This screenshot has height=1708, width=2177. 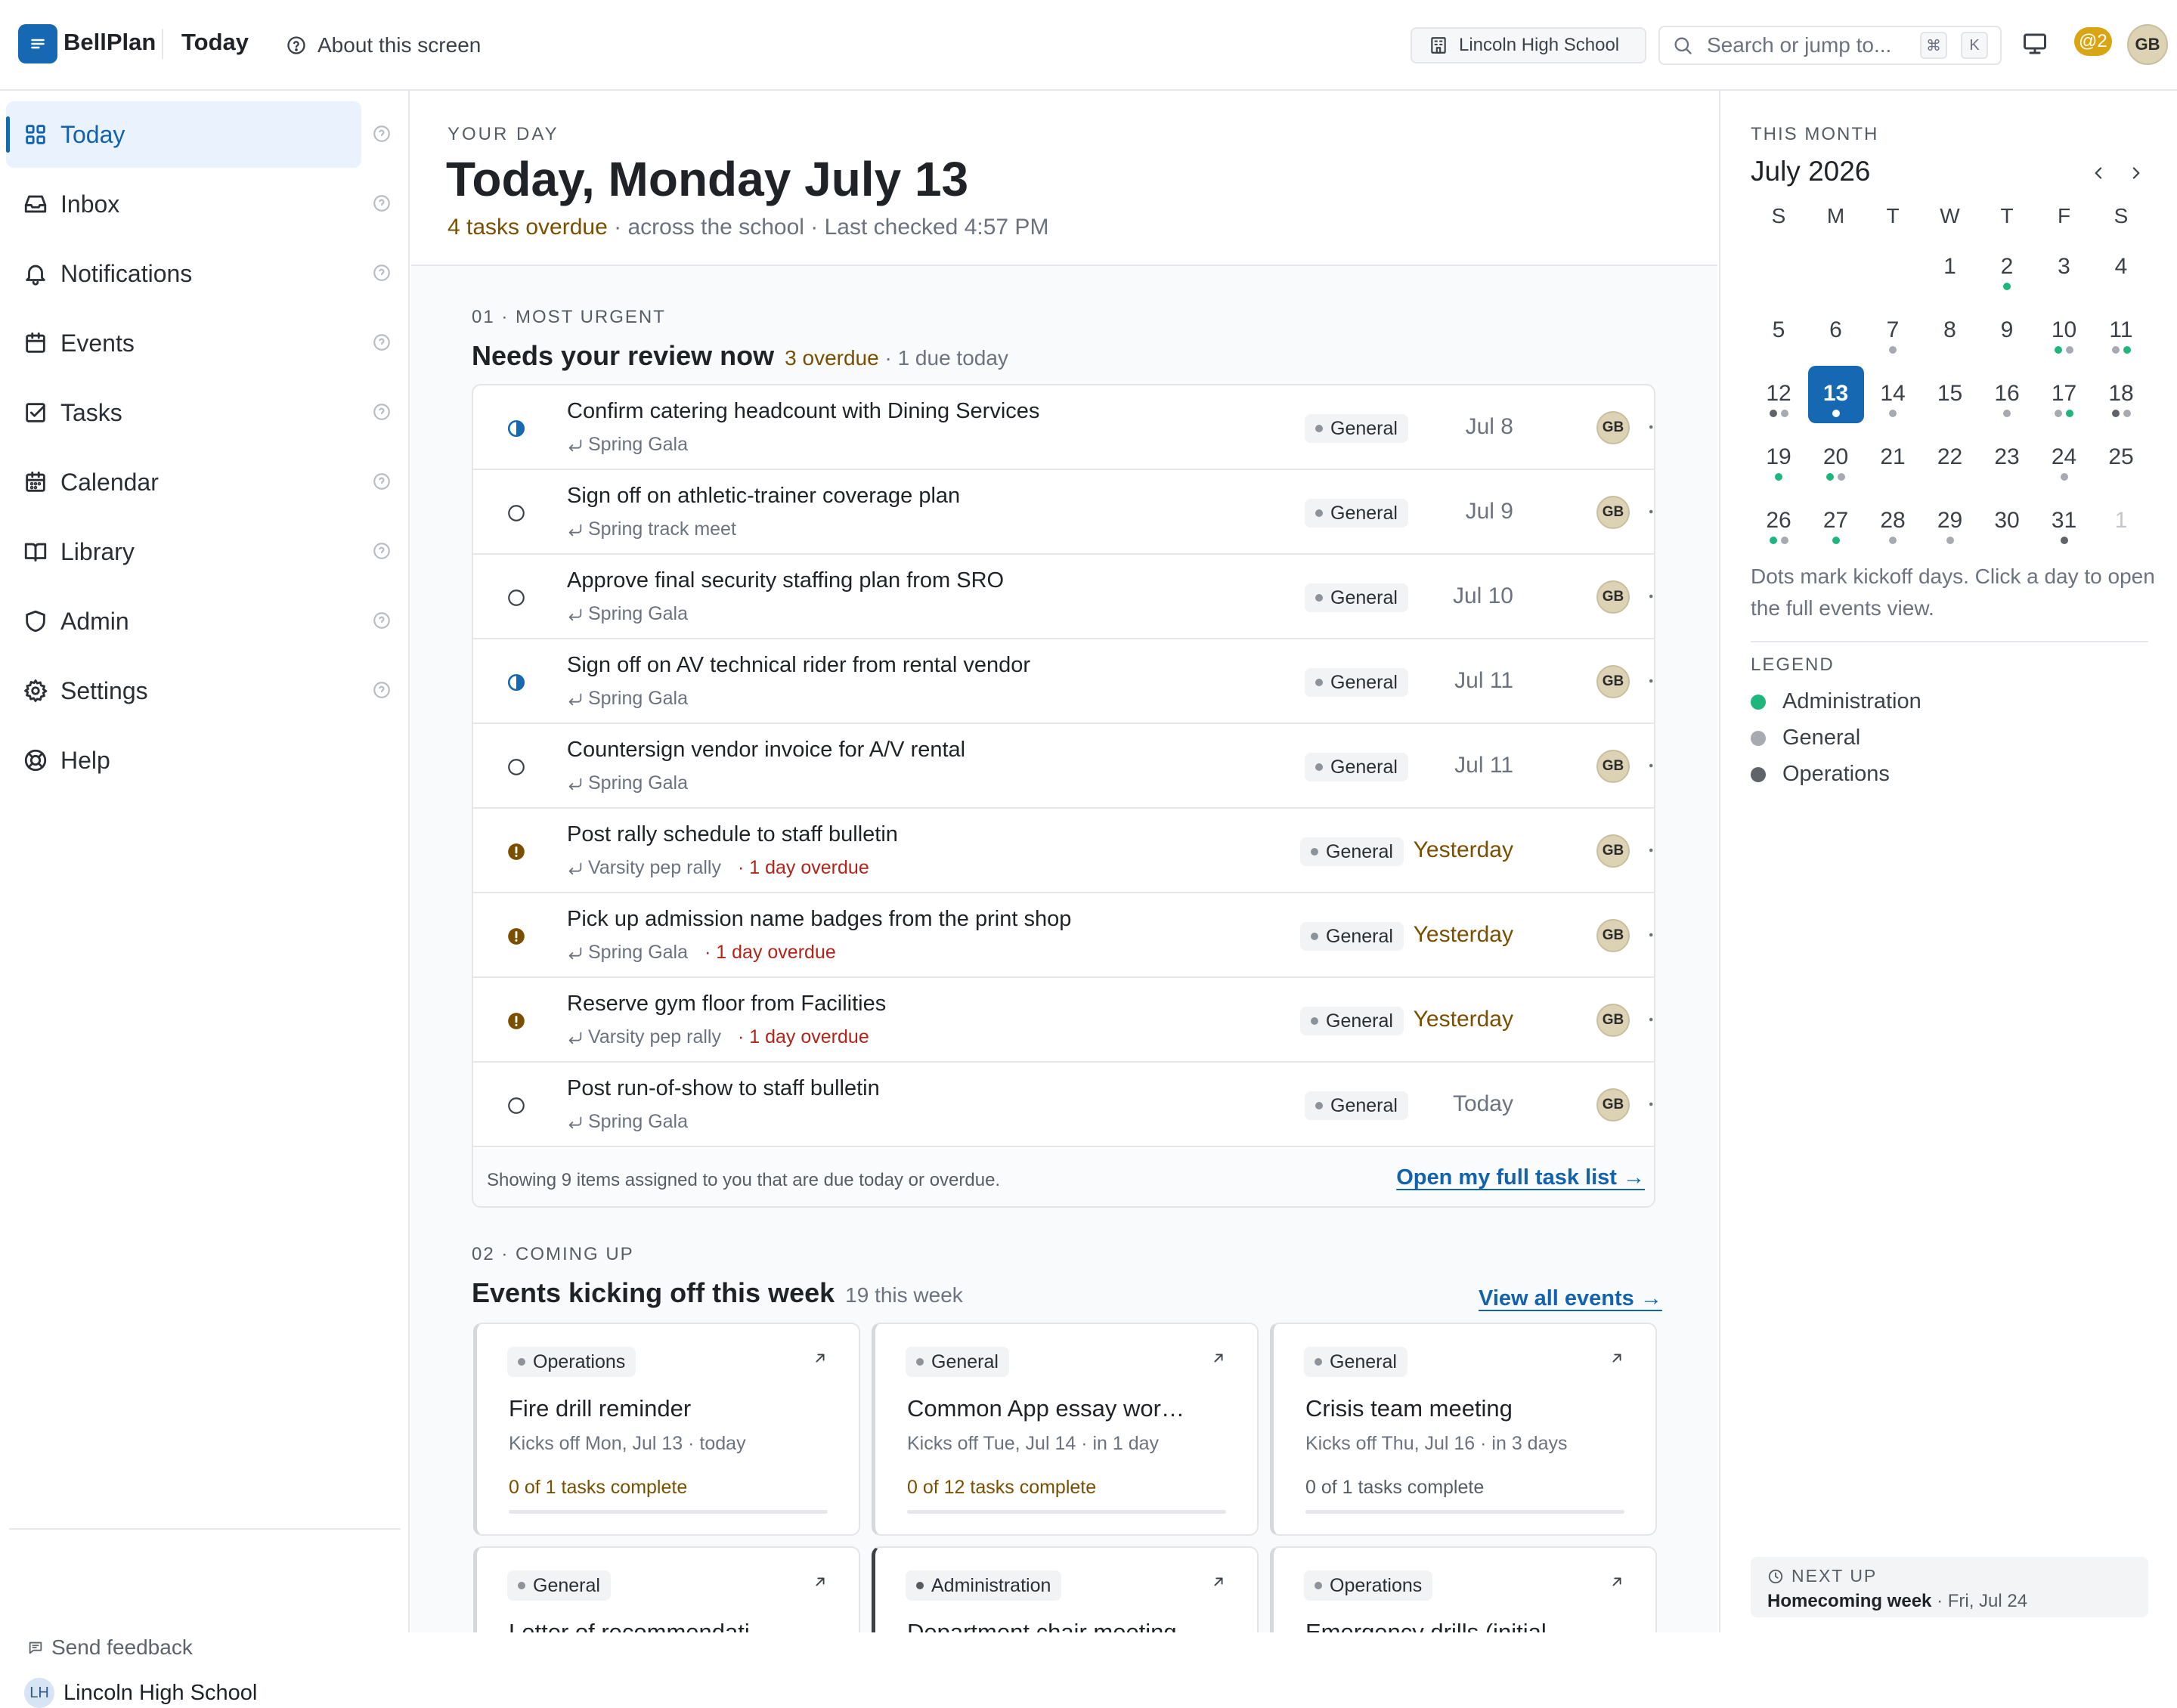 What do you see at coordinates (2121, 458) in the screenshot?
I see `calendar-day: 25` at bounding box center [2121, 458].